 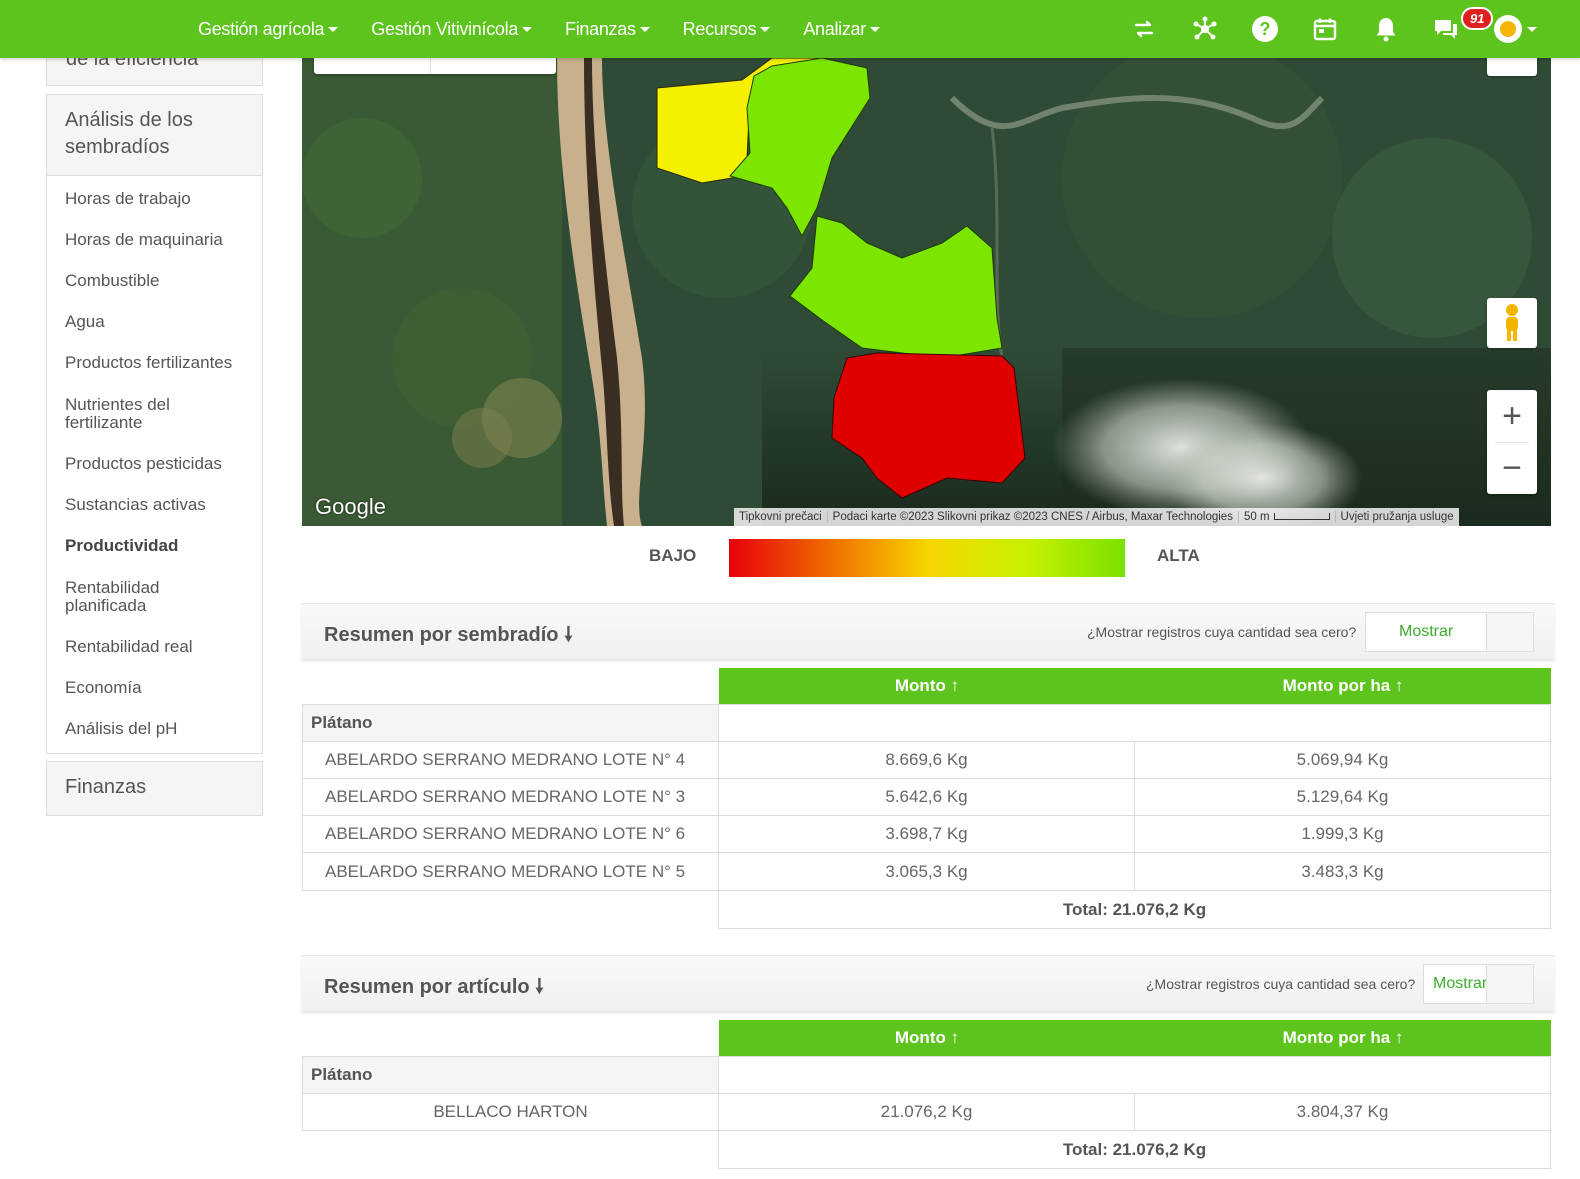 I want to click on network-icon, so click(x=1205, y=29).